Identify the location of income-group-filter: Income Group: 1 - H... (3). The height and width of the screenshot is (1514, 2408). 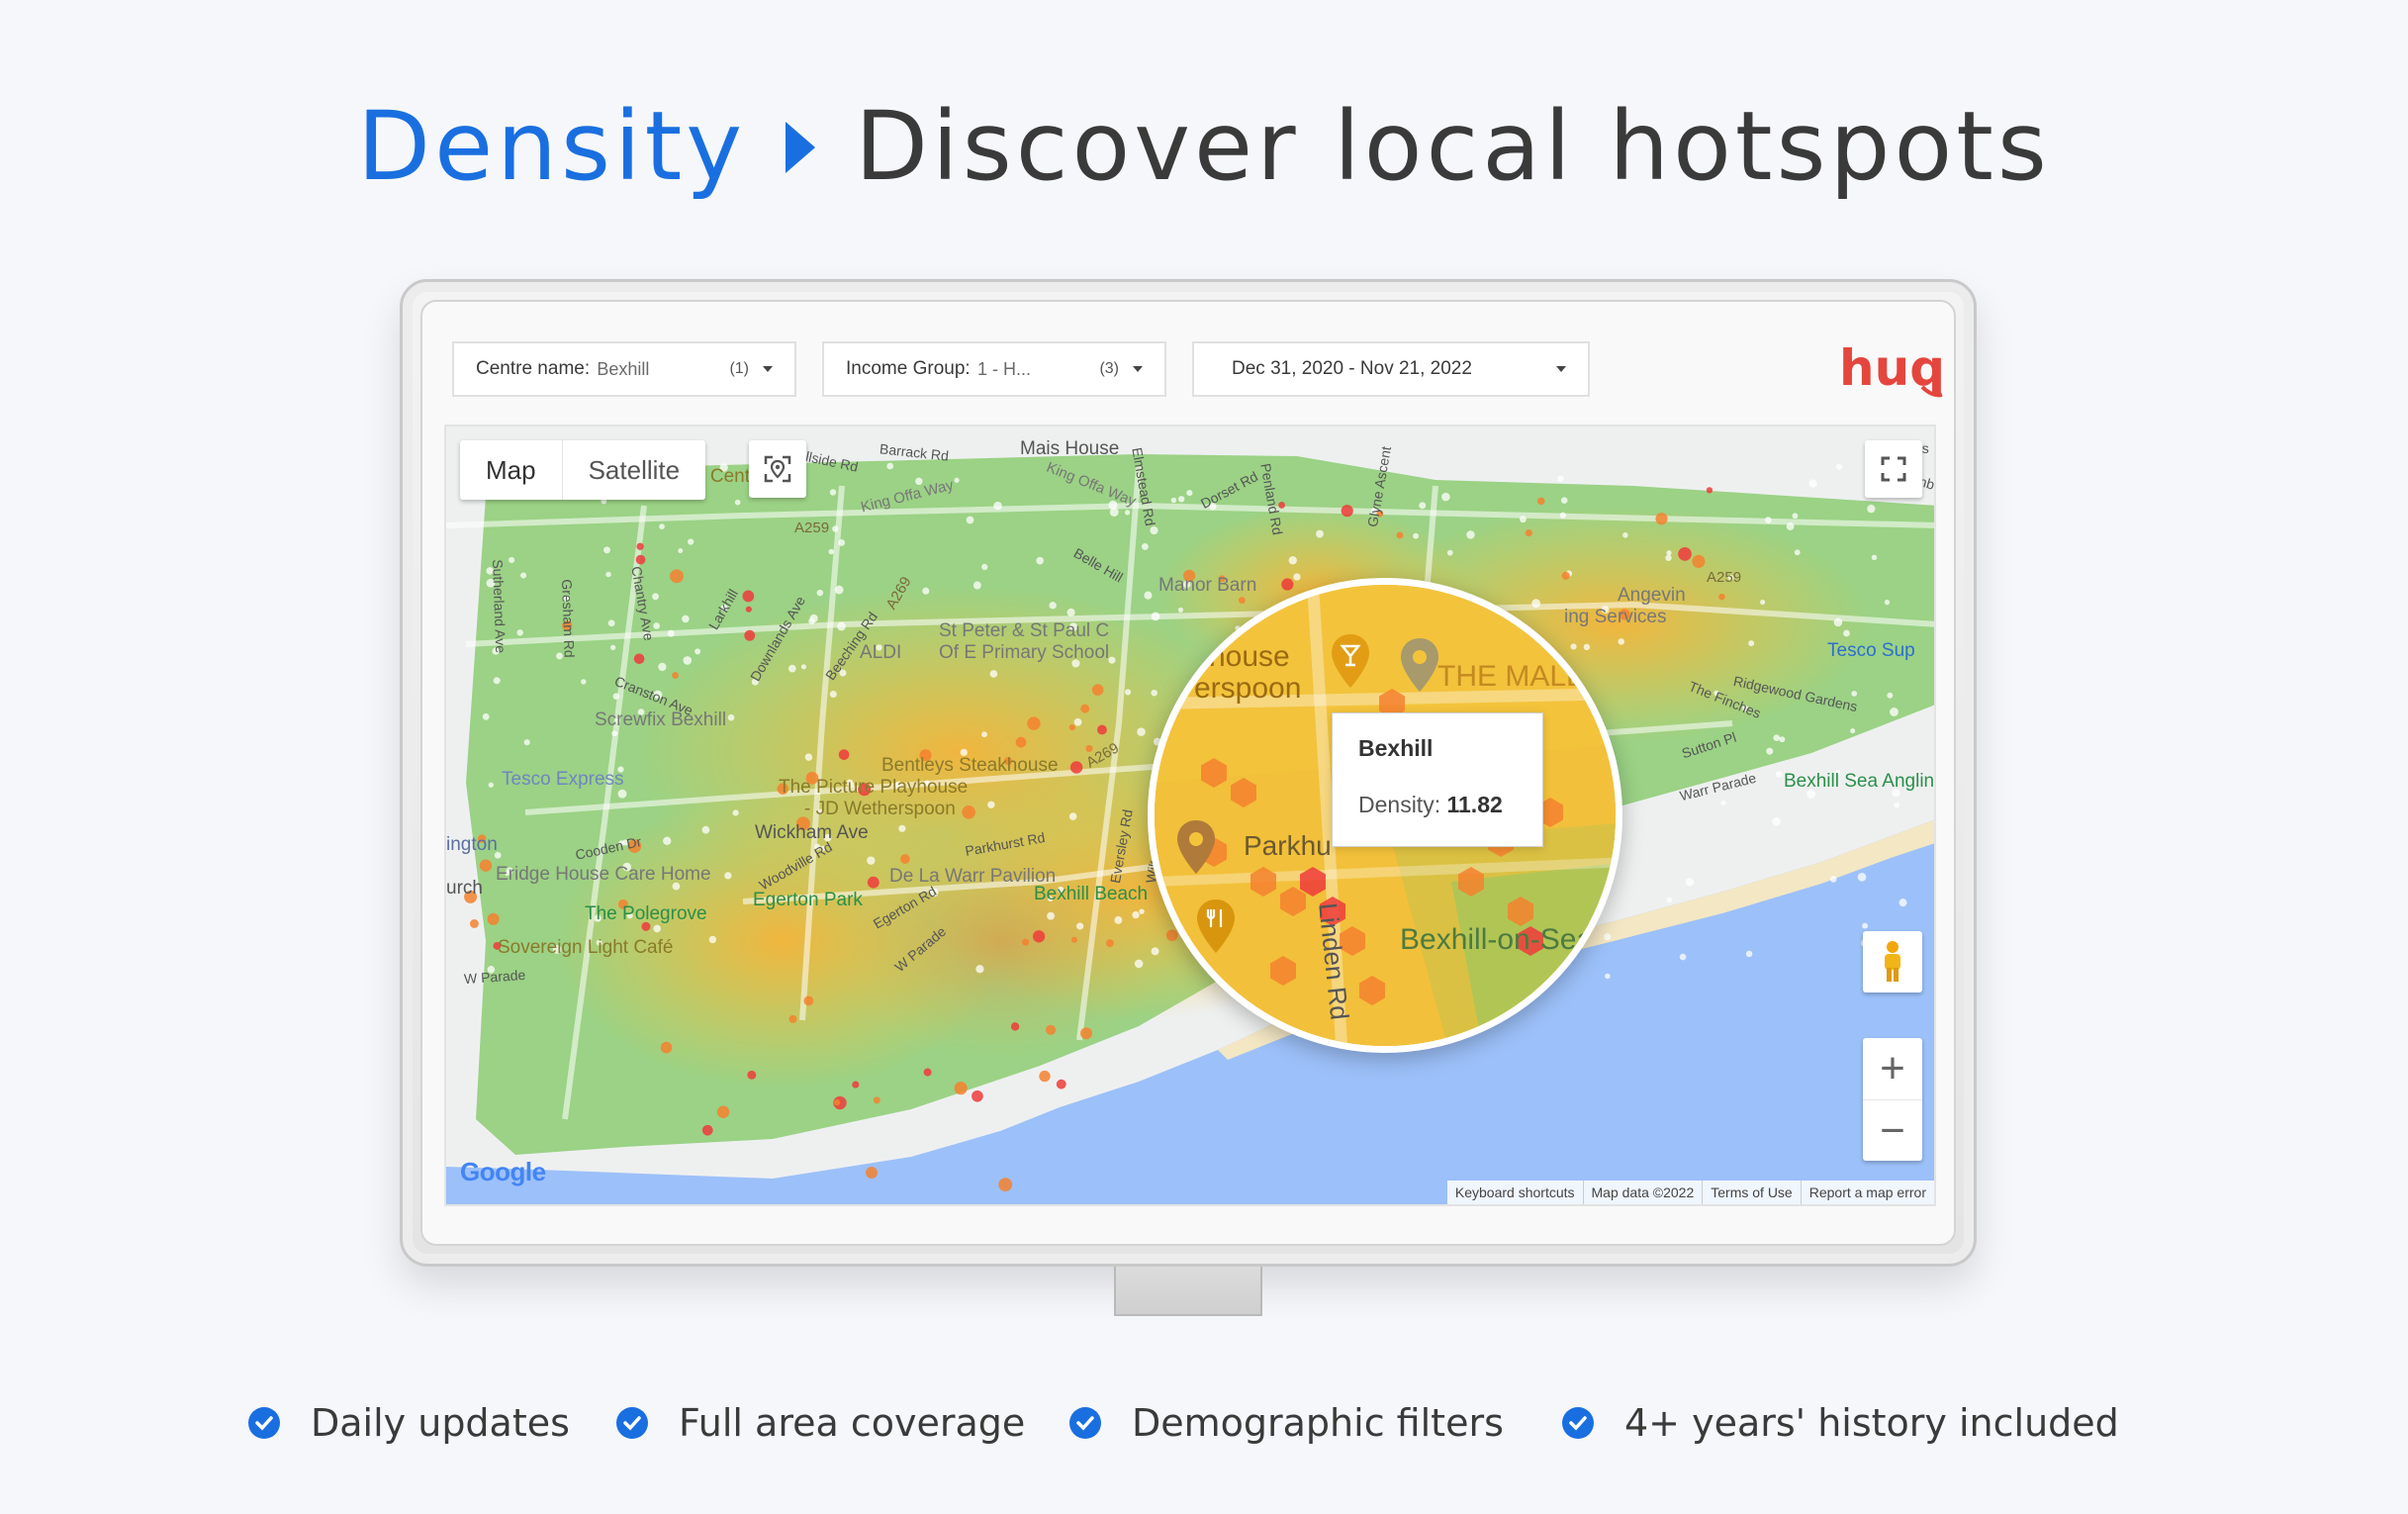
(994, 369).